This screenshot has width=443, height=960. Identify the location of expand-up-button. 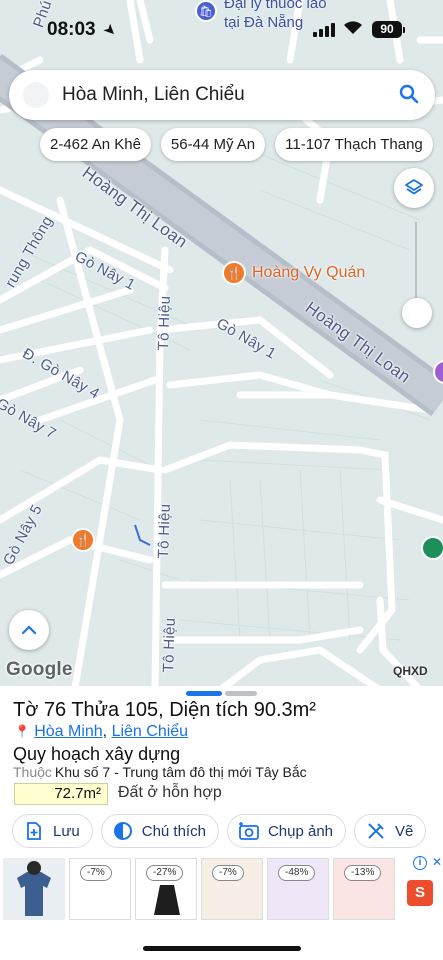
(29, 630).